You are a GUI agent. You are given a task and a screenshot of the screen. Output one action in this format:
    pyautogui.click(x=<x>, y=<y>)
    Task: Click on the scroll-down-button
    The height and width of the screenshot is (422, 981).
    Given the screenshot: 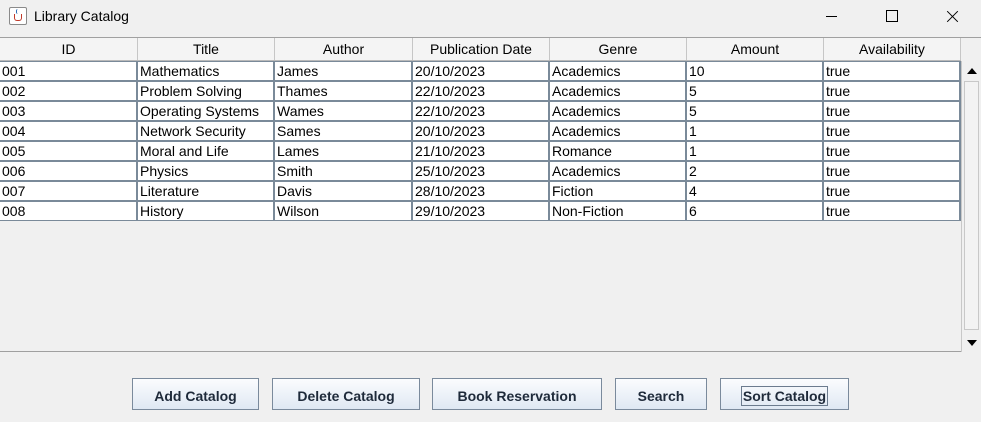 What is the action you would take?
    pyautogui.click(x=972, y=342)
    